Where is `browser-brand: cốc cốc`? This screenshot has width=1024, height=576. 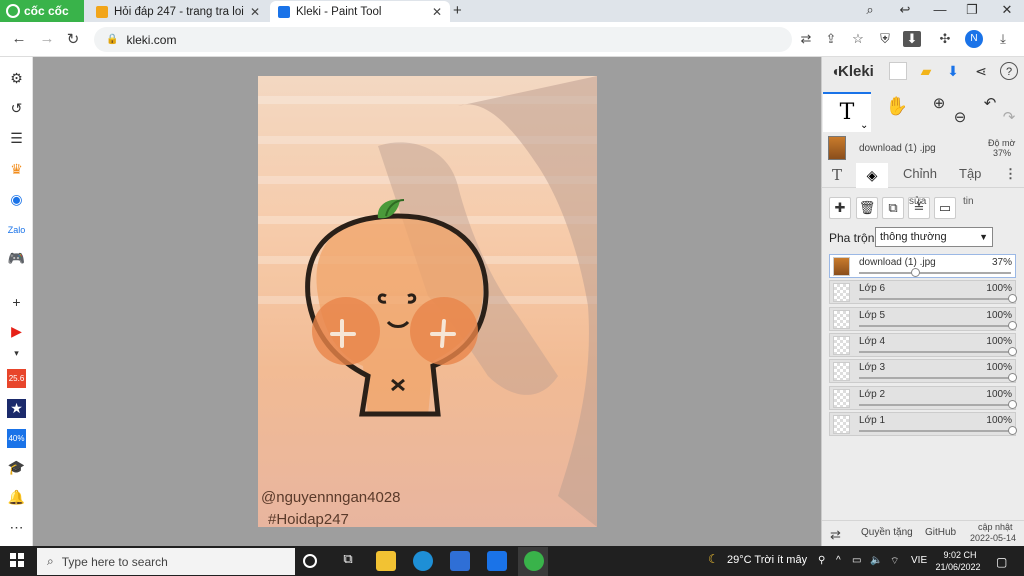 browser-brand: cốc cốc is located at coordinates (42, 11).